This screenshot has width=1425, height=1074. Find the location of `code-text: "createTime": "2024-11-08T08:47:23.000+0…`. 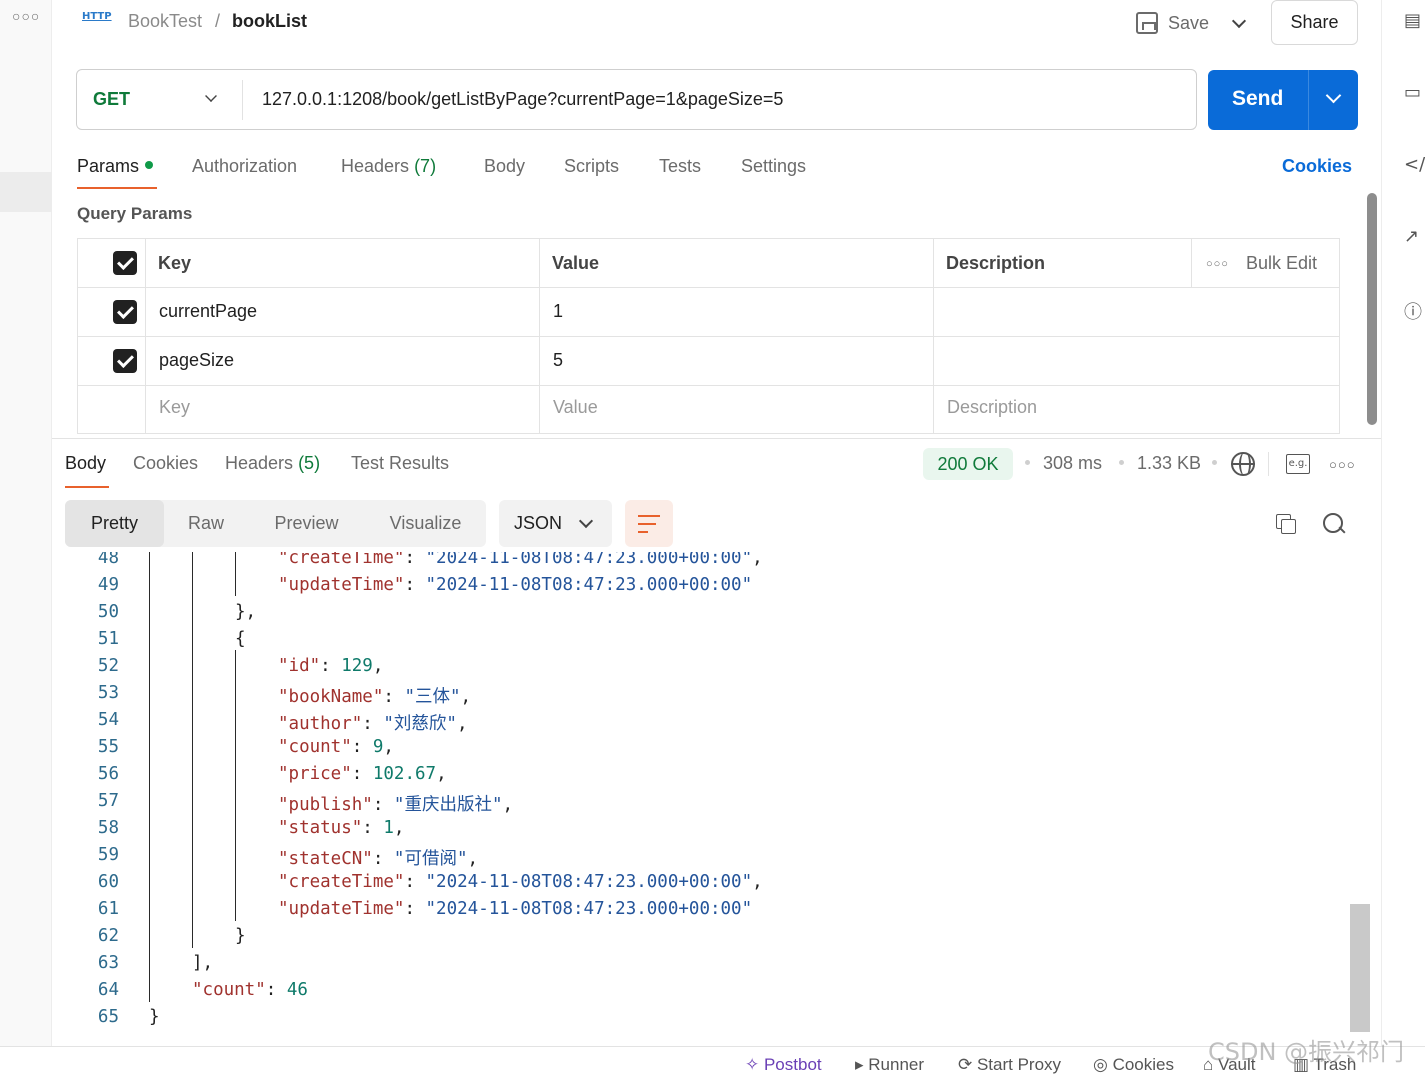

code-text: "createTime": "2024-11-08T08:47:23.000+0… is located at coordinates (520, 882).